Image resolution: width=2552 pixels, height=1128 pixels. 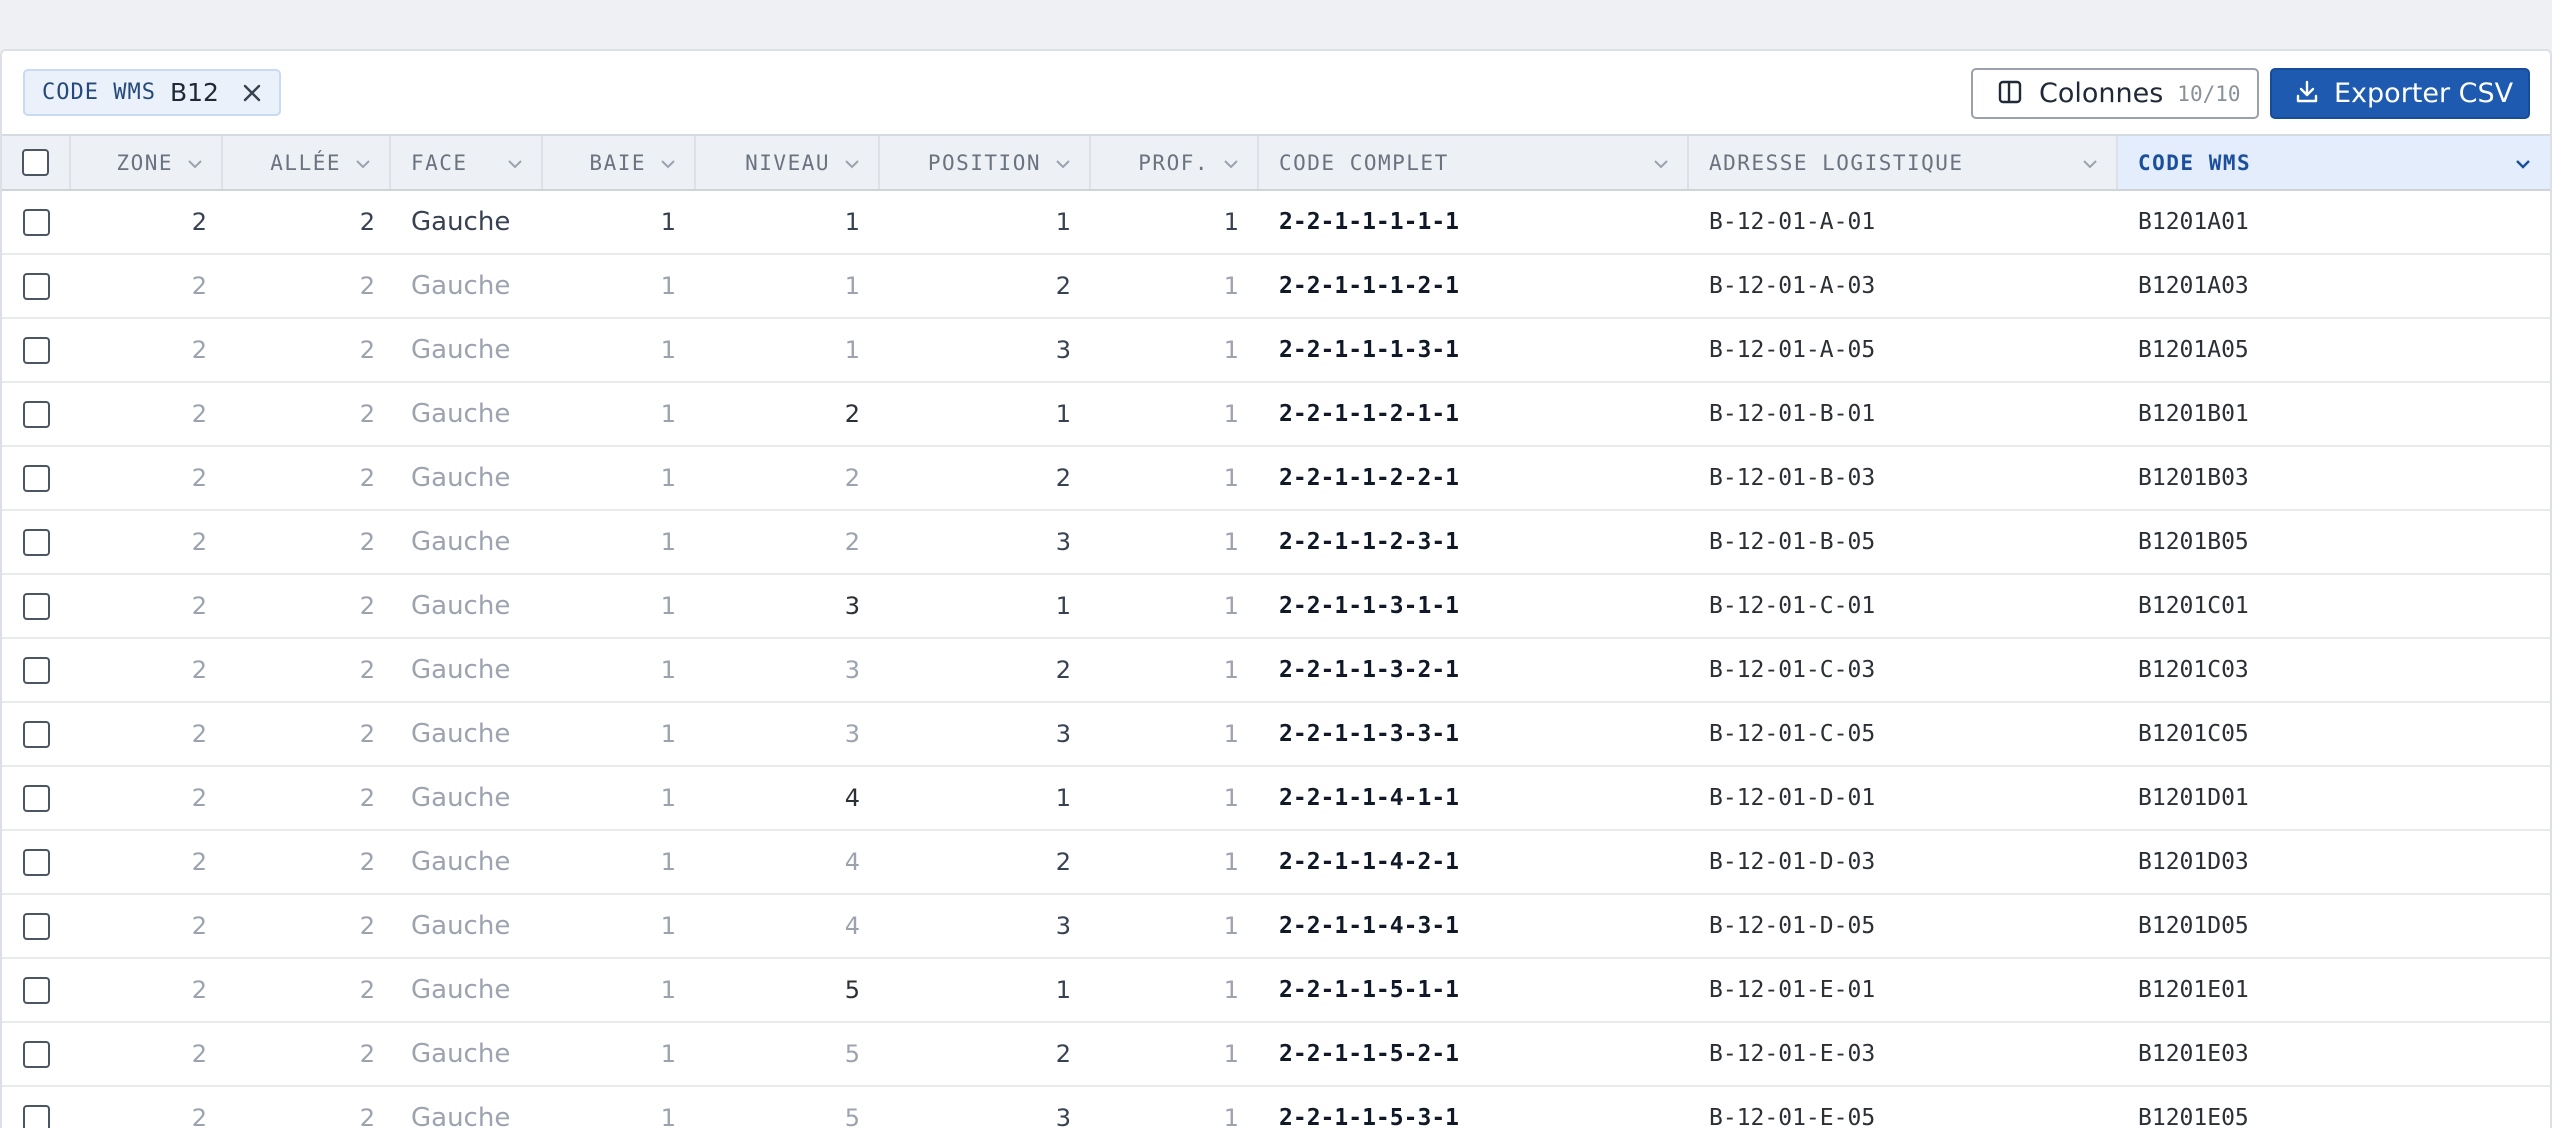 What do you see at coordinates (1175, 162) in the screenshot?
I see `column-header-prof: PROF.` at bounding box center [1175, 162].